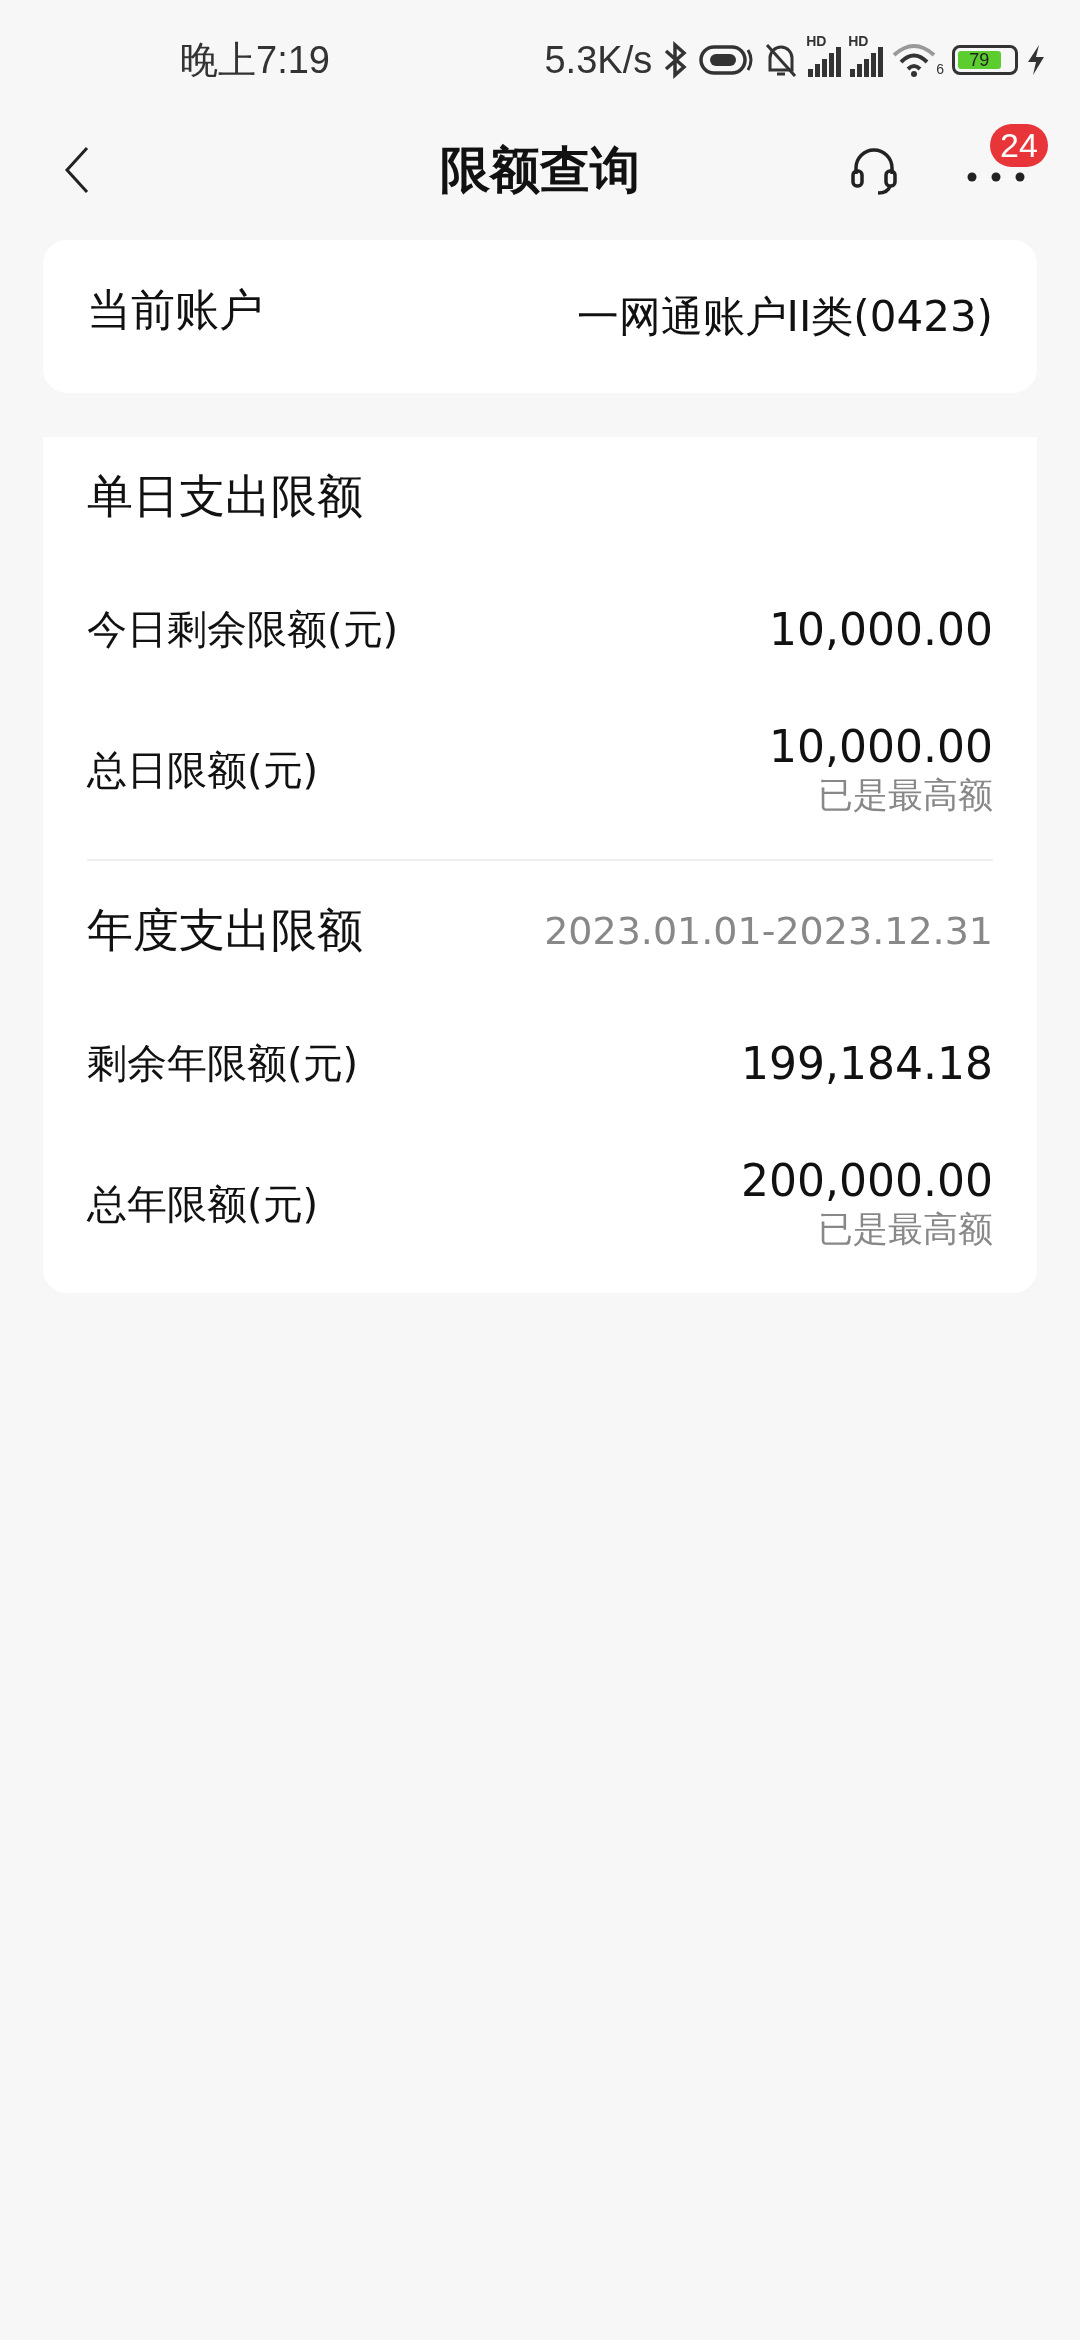 The height and width of the screenshot is (2340, 1080). I want to click on wifi-icon, so click(914, 60).